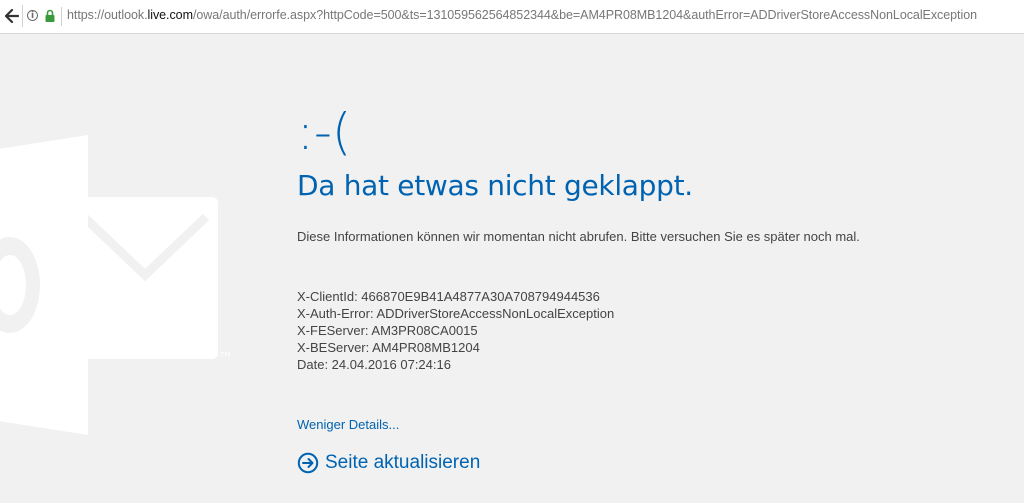  I want to click on be-server-line: X-BEServer: AM4PR08MB1204, so click(388, 347).